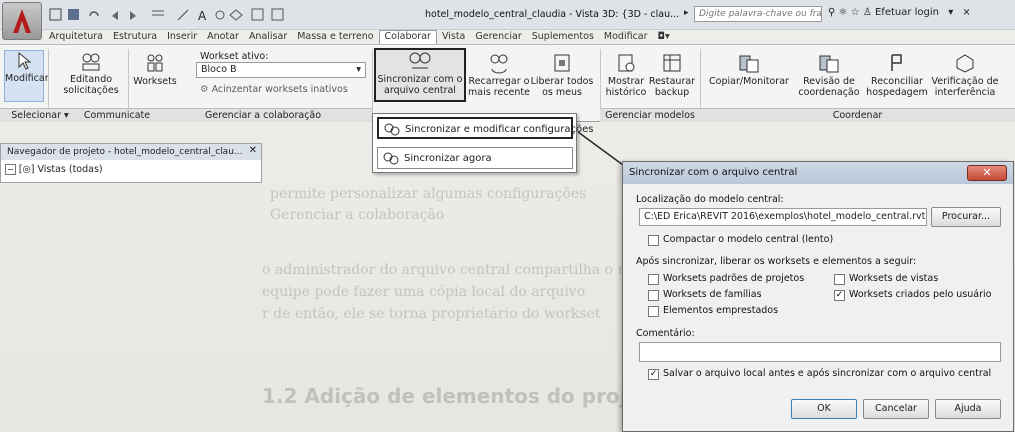 The height and width of the screenshot is (432, 1015). I want to click on worksets-button: Worksets, so click(155, 69).